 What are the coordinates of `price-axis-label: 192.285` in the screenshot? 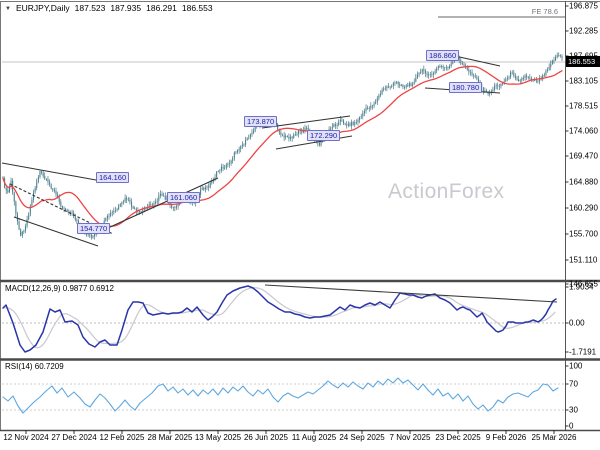 It's located at (583, 31).